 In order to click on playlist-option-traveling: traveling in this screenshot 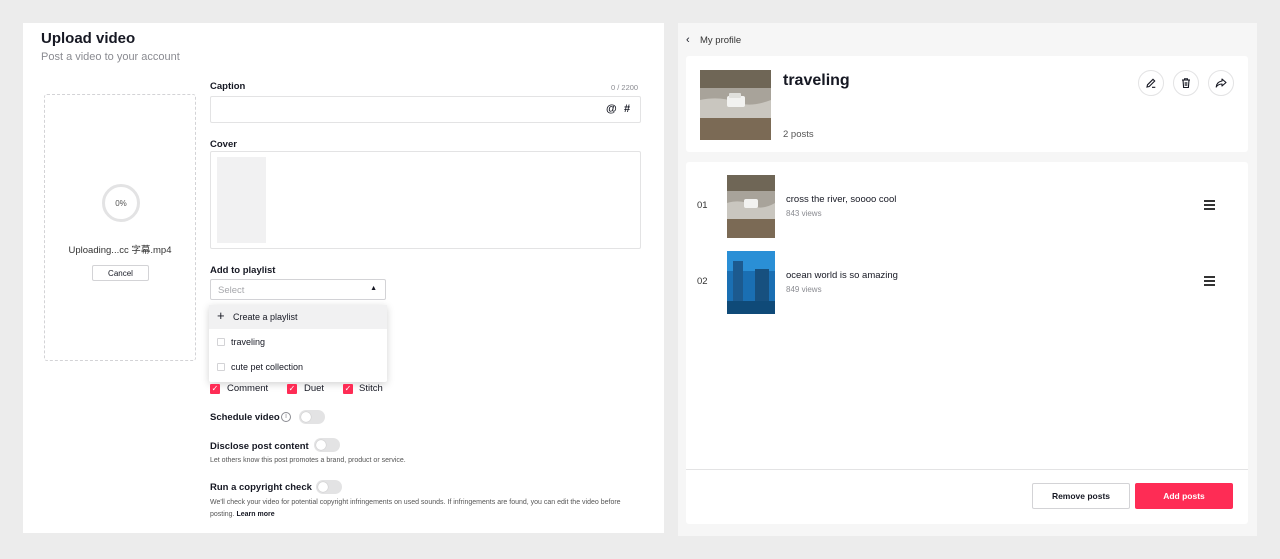, I will do `click(298, 342)`.